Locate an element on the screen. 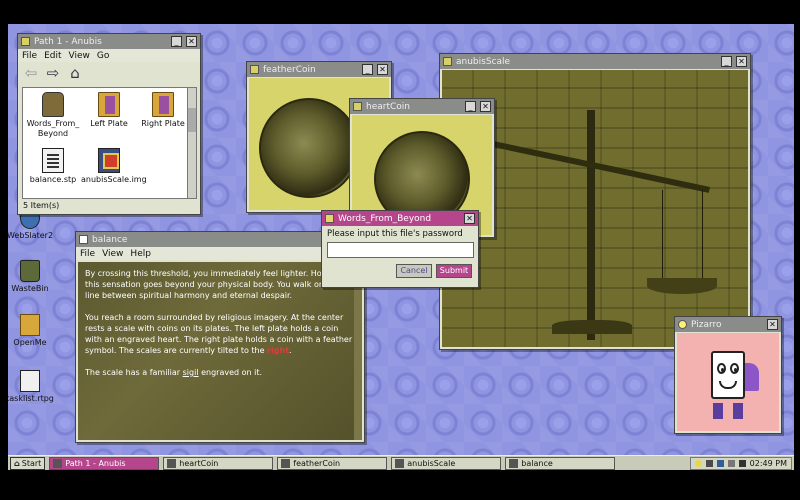  file-label: balance.stp is located at coordinates (53, 179).